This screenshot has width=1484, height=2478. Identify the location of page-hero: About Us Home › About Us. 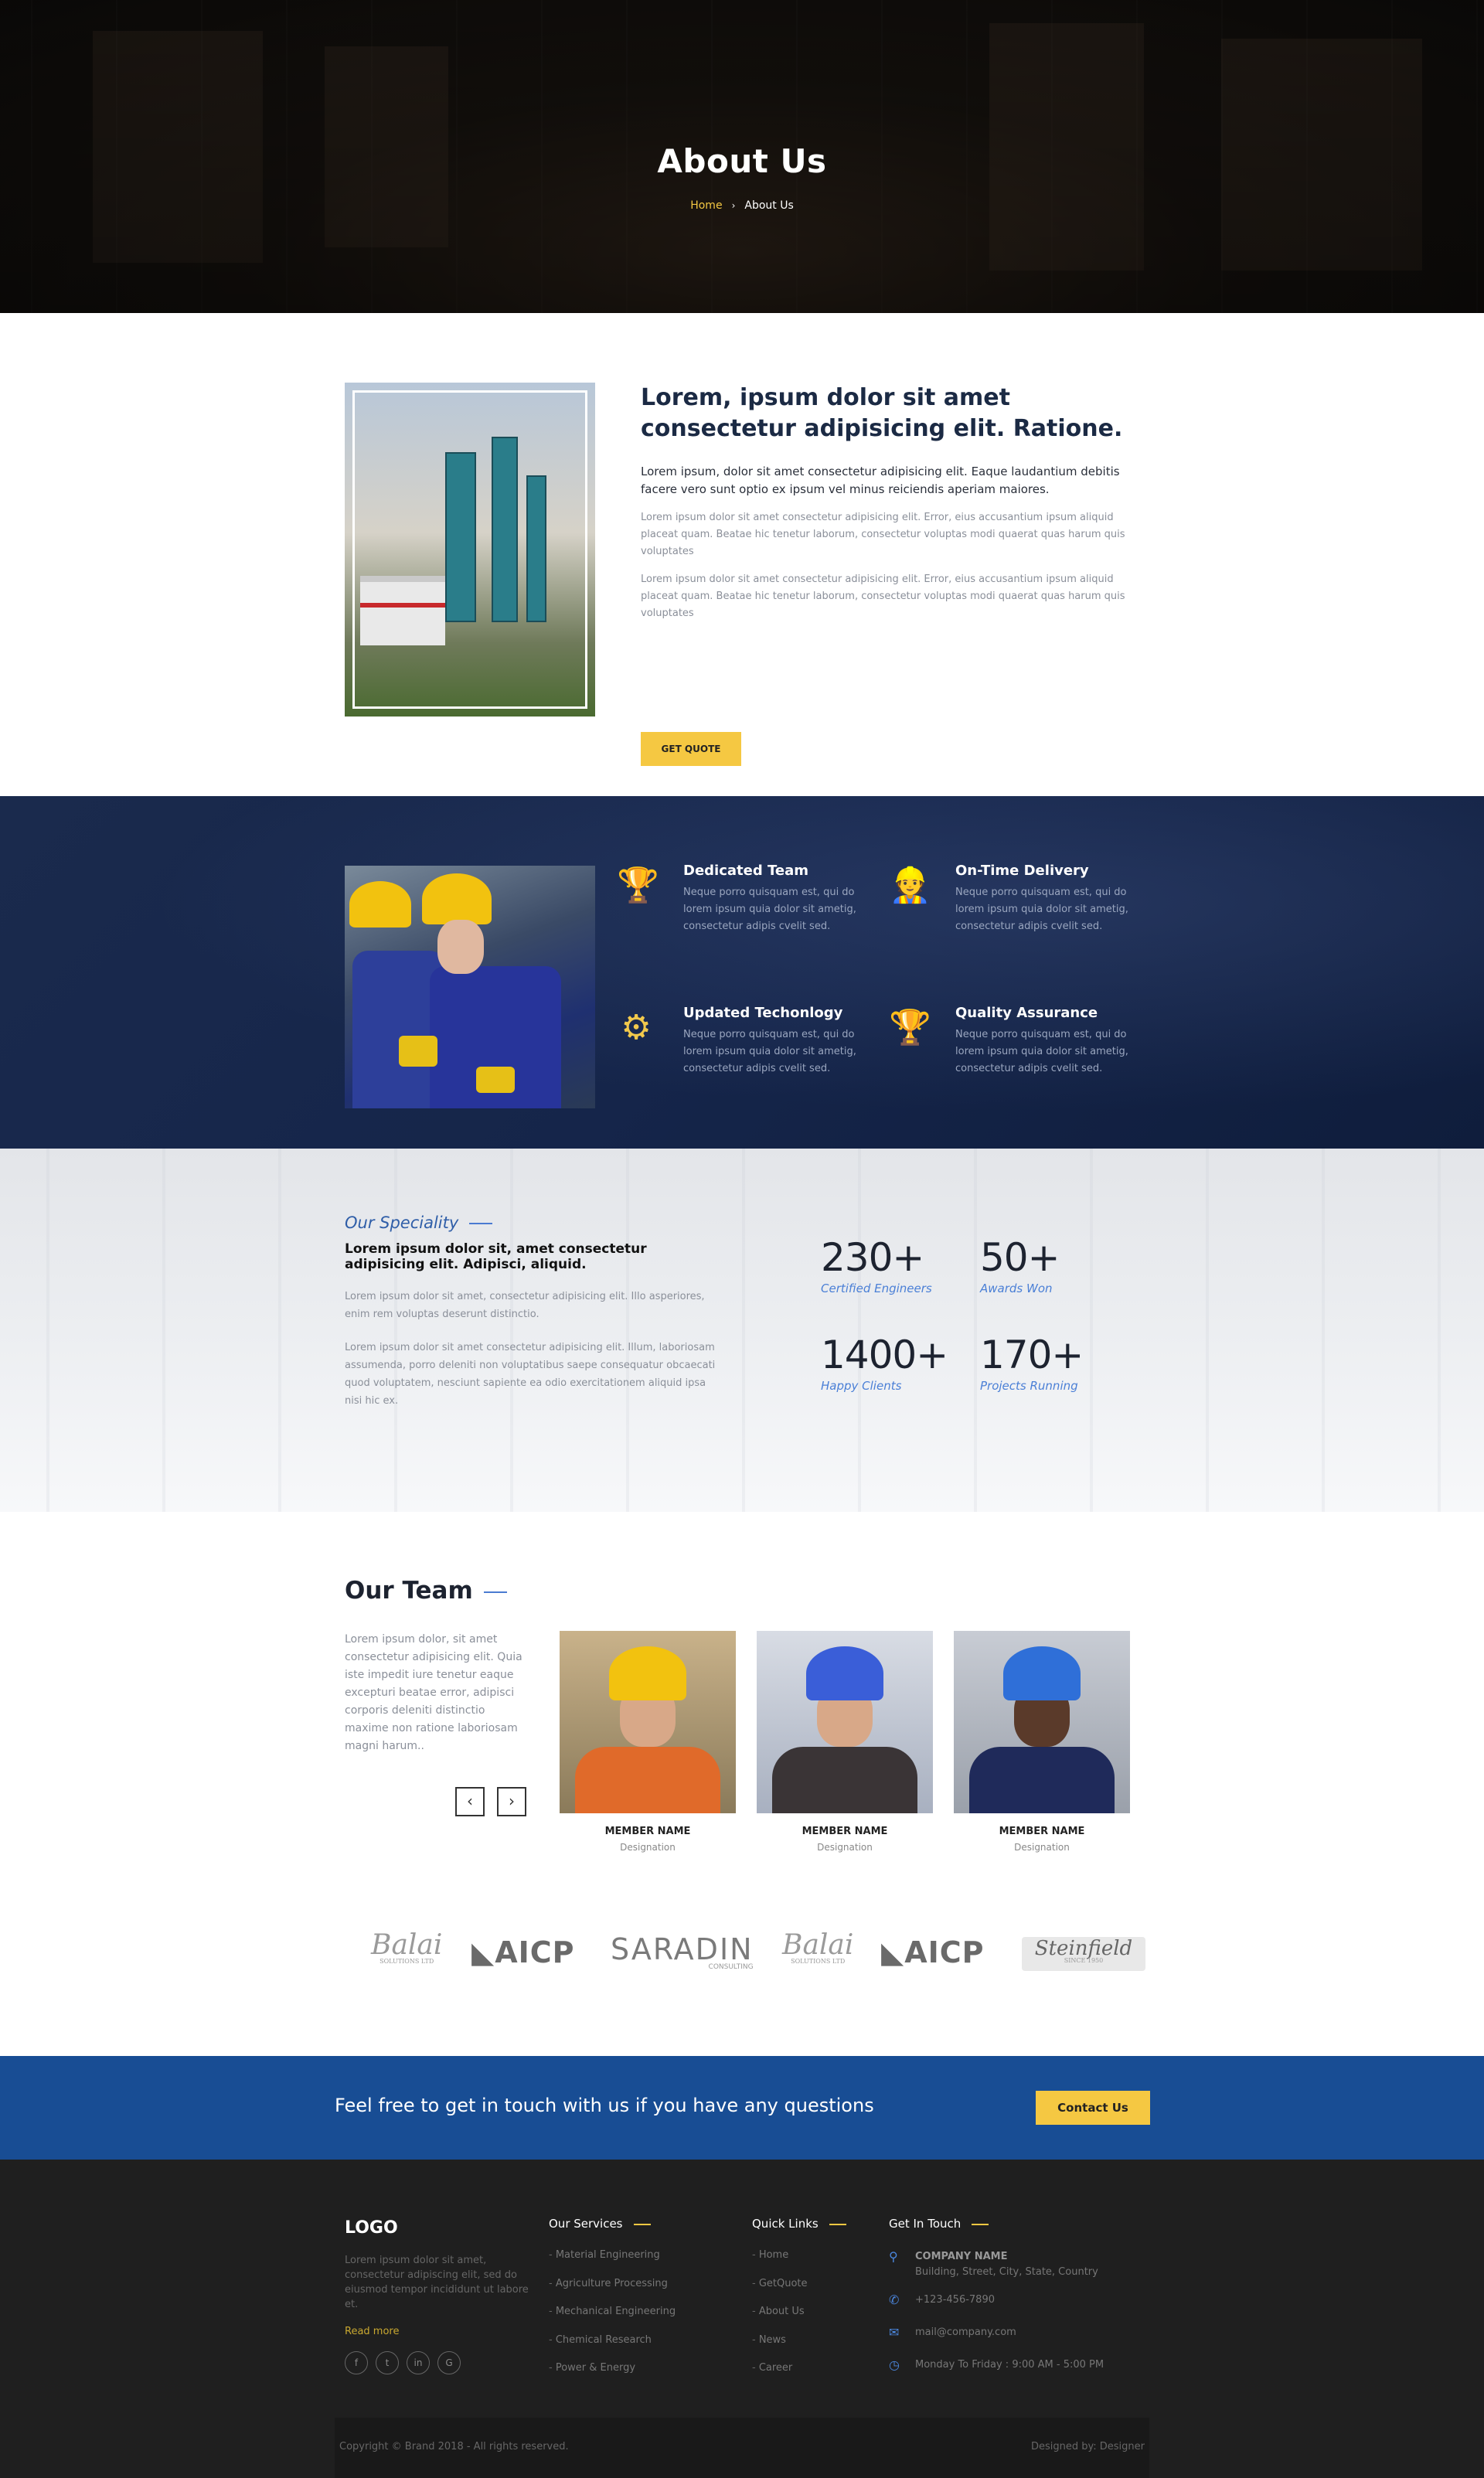
(742, 156).